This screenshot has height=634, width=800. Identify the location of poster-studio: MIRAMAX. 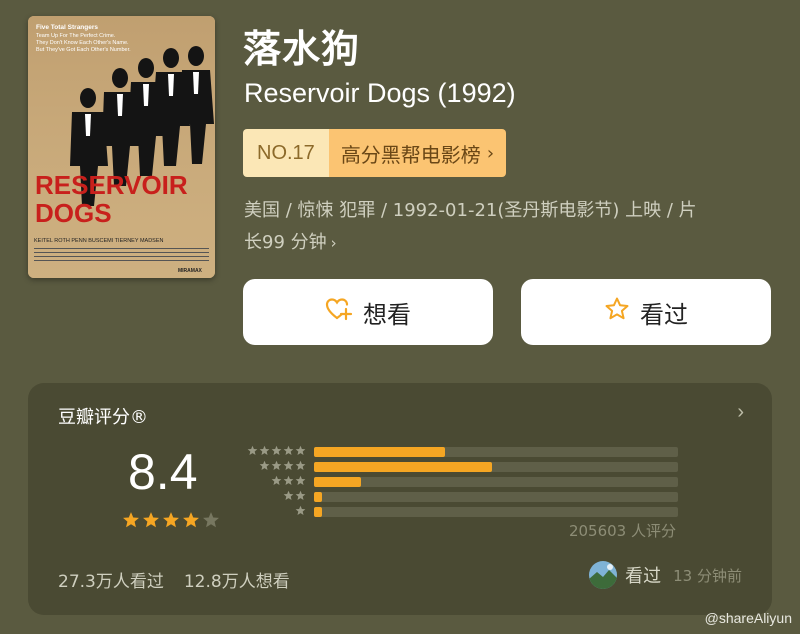
(190, 271).